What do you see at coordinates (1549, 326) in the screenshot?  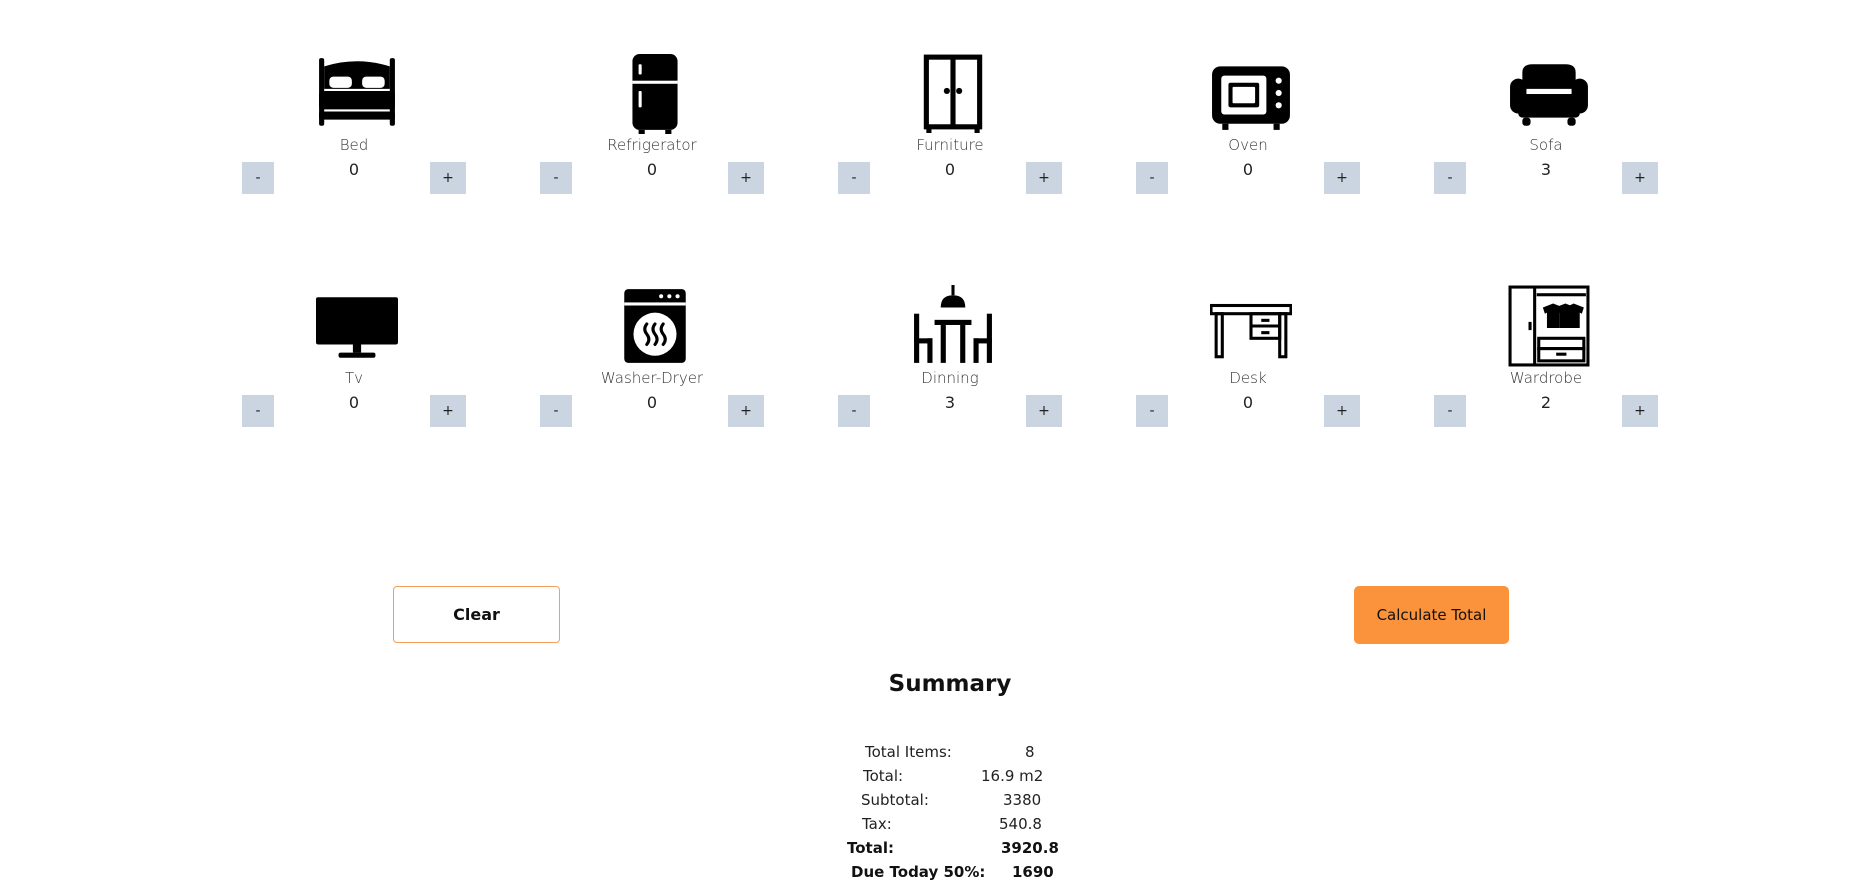 I see `wardrobe-icon` at bounding box center [1549, 326].